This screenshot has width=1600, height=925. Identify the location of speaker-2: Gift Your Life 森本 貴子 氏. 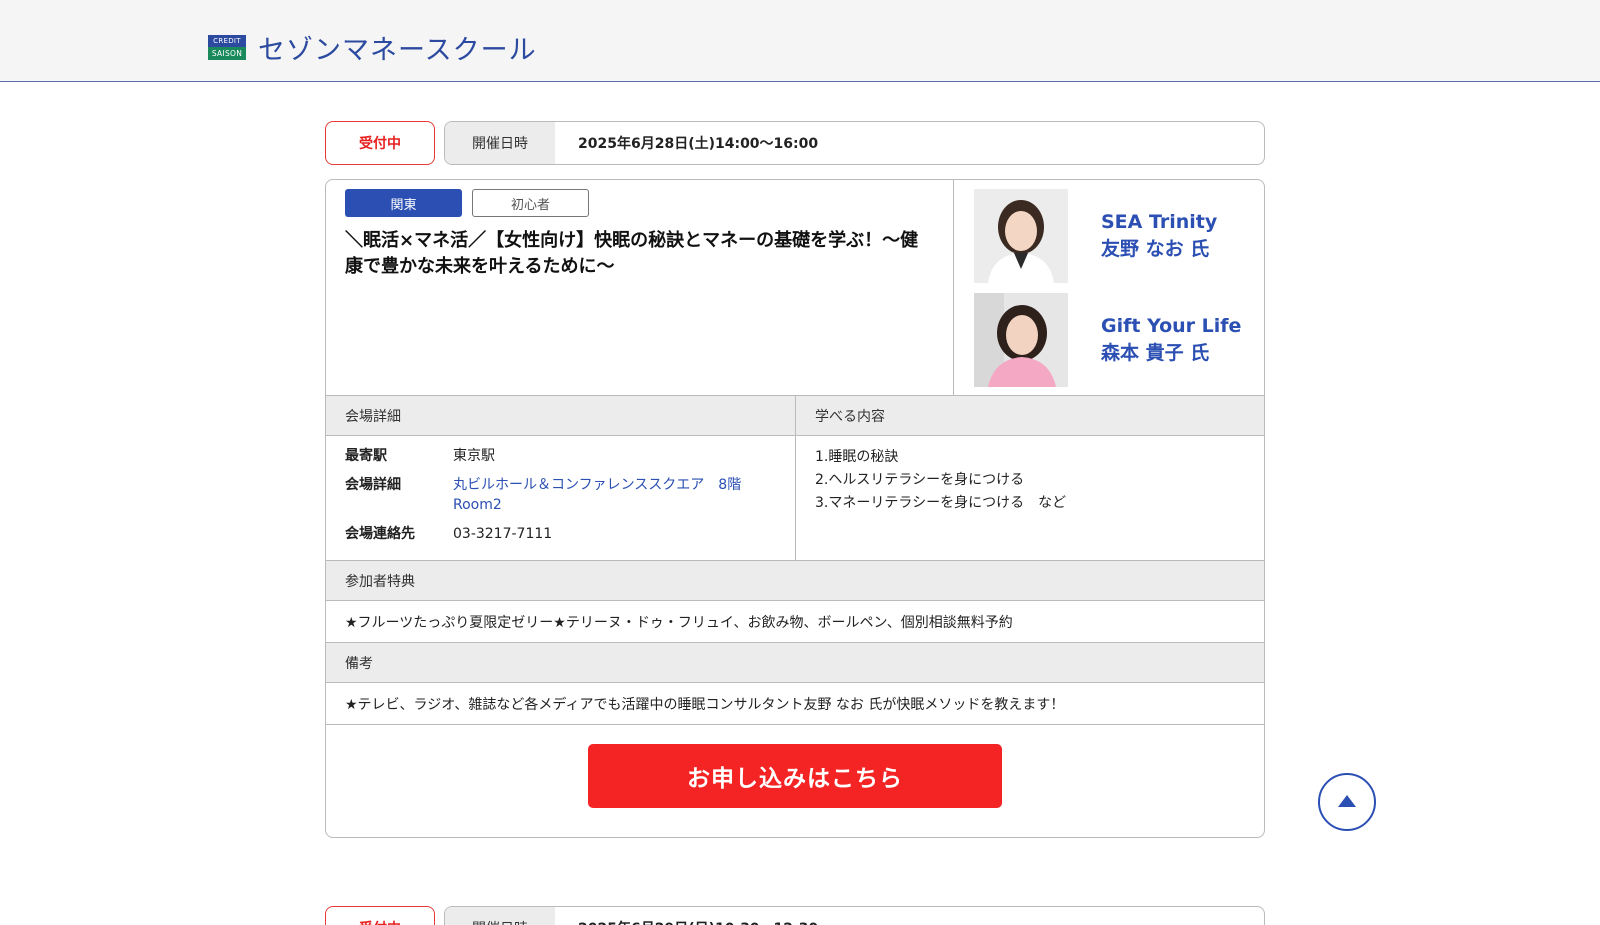
(1107, 340).